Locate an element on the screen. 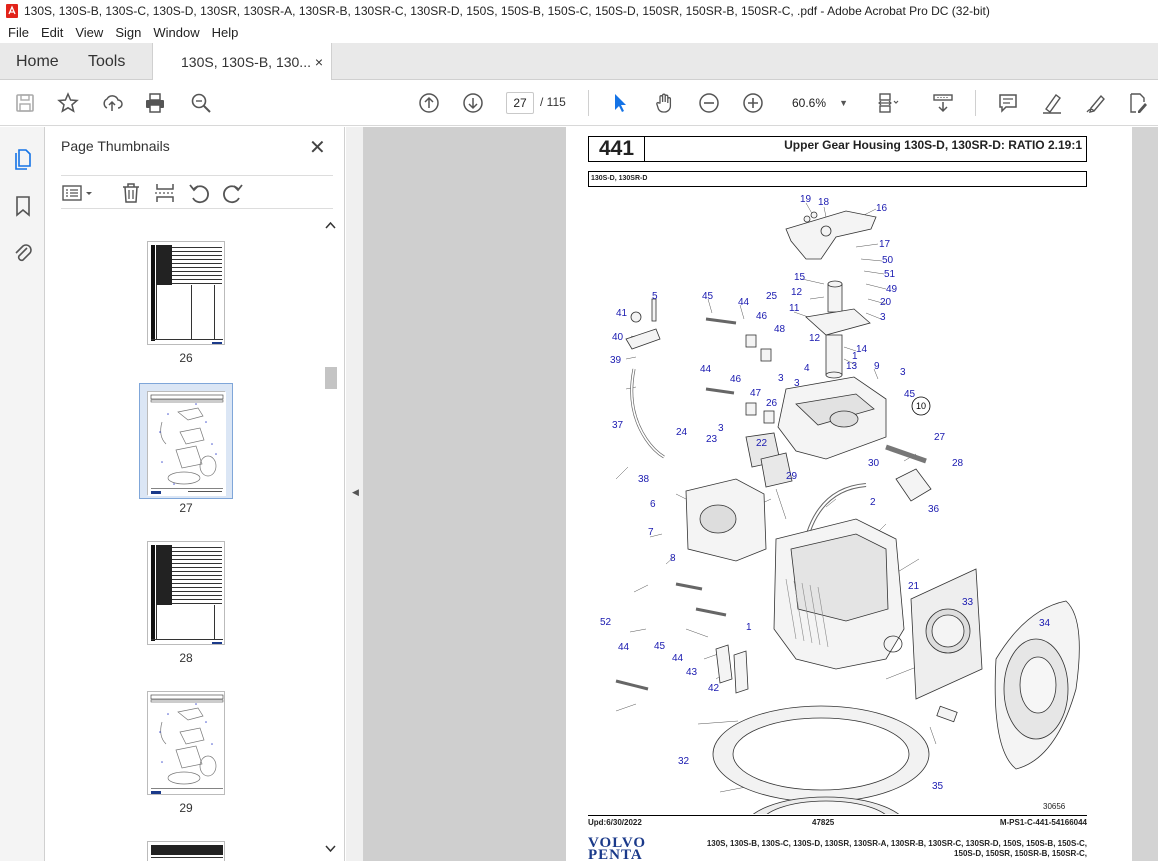 Image resolution: width=1158 pixels, height=861 pixels. panel-splitter: ◀ is located at coordinates (355, 494).